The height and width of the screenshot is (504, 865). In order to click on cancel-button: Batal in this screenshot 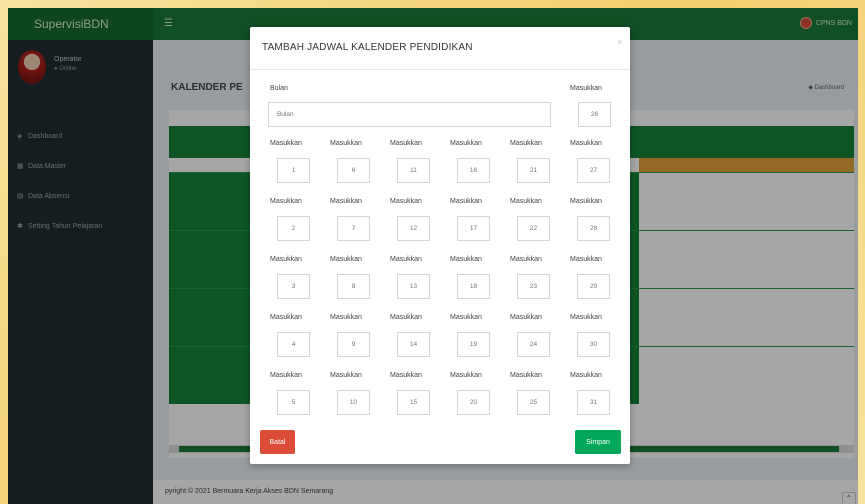, I will do `click(277, 442)`.